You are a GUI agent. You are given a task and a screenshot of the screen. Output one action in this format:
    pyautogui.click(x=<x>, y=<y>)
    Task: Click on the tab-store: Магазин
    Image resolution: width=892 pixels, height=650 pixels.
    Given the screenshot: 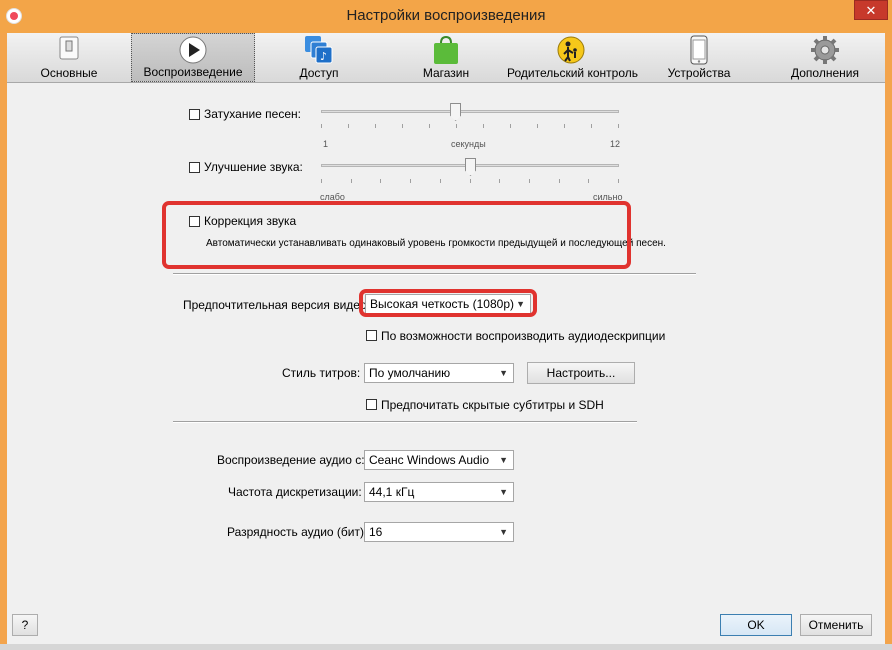 What is the action you would take?
    pyautogui.click(x=446, y=57)
    